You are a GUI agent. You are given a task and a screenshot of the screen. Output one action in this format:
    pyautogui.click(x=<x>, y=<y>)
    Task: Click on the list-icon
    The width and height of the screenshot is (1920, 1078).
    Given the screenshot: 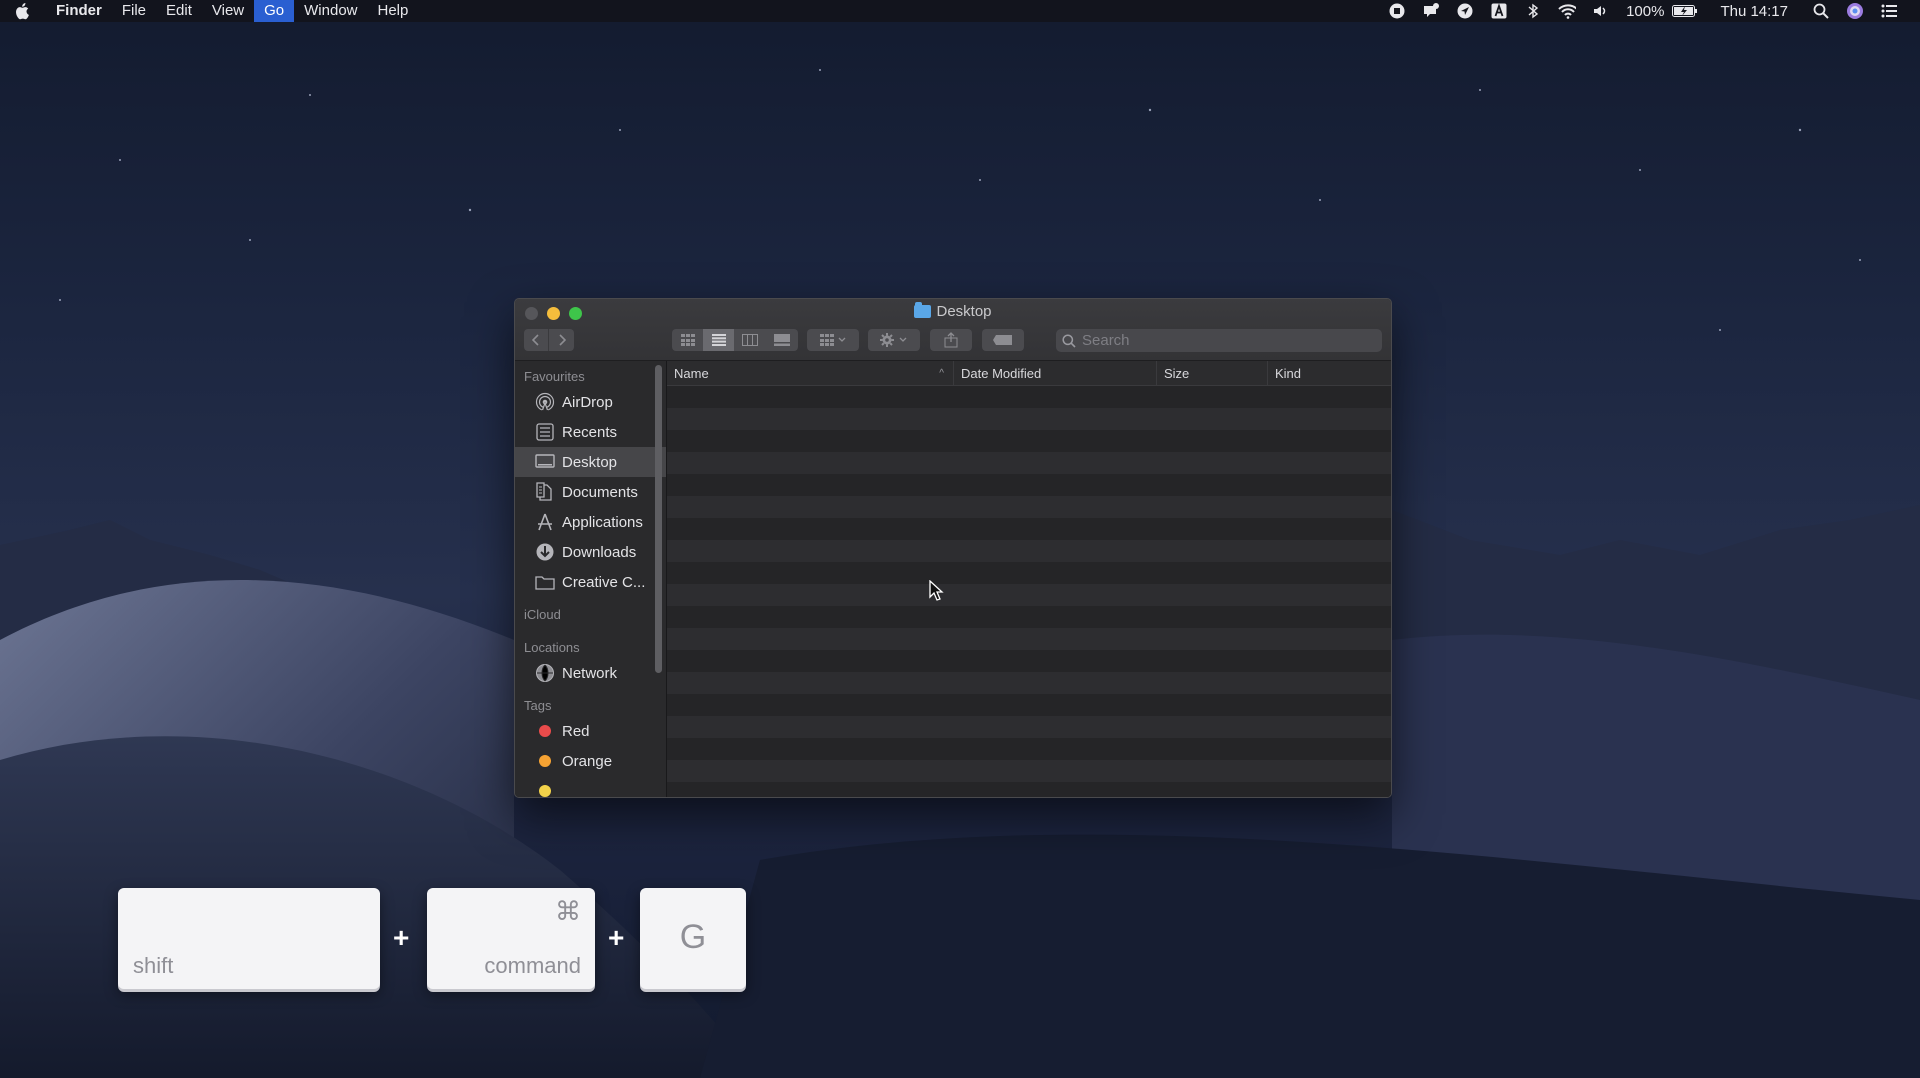 What is the action you would take?
    pyautogui.click(x=718, y=340)
    